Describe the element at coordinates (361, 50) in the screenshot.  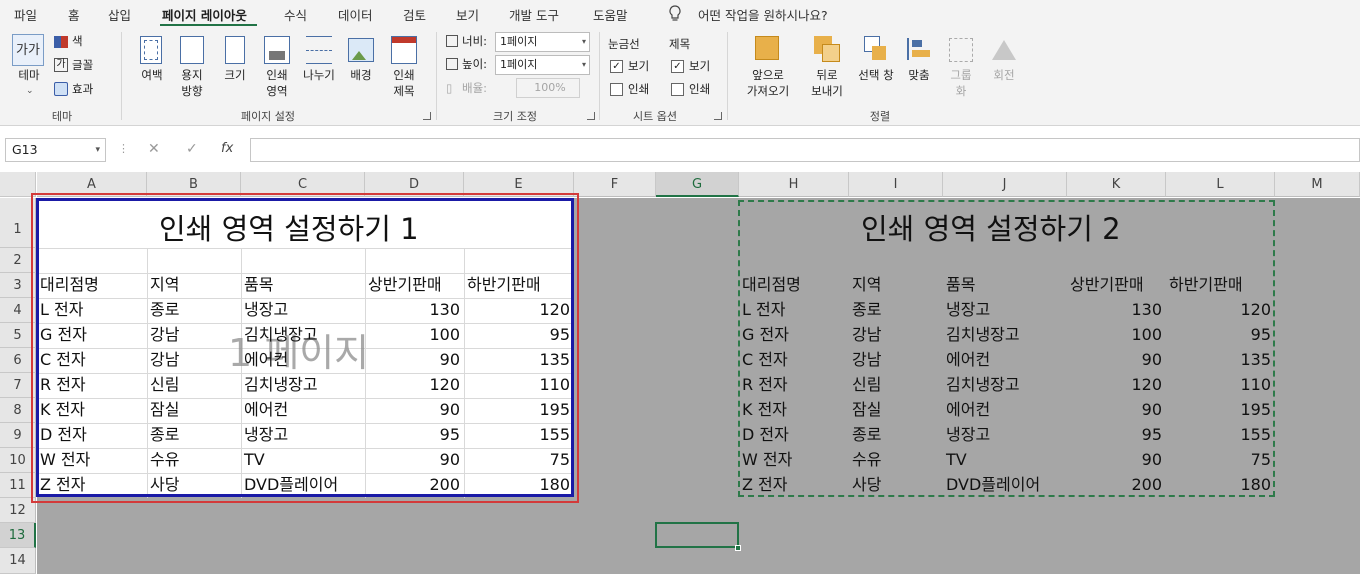
I see `background-image-icon` at that location.